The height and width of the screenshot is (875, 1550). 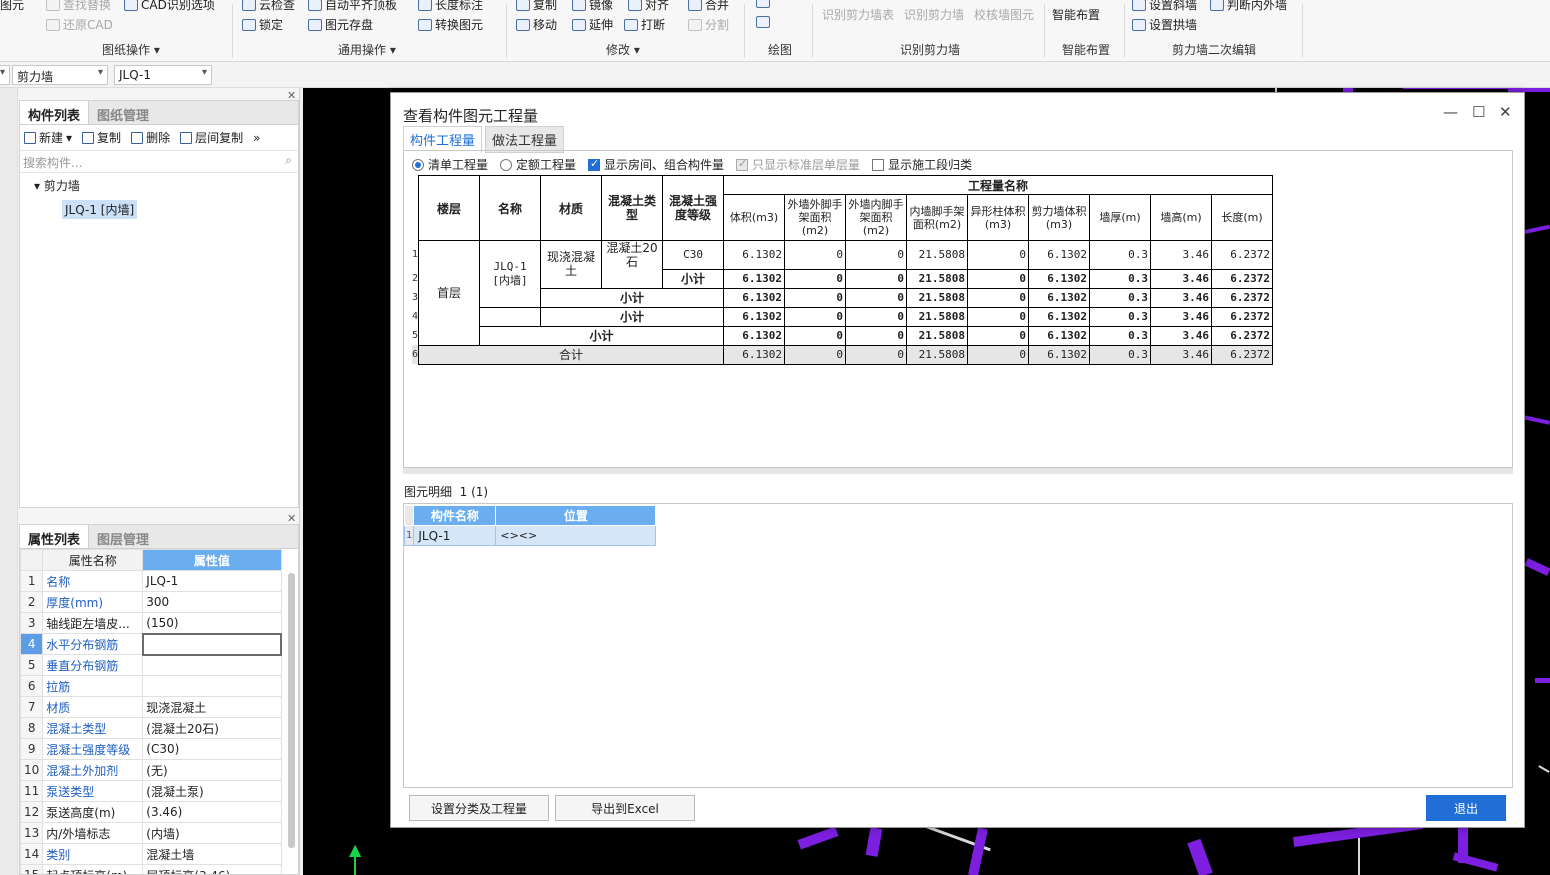 What do you see at coordinates (958, 471) in the screenshot?
I see `splitter` at bounding box center [958, 471].